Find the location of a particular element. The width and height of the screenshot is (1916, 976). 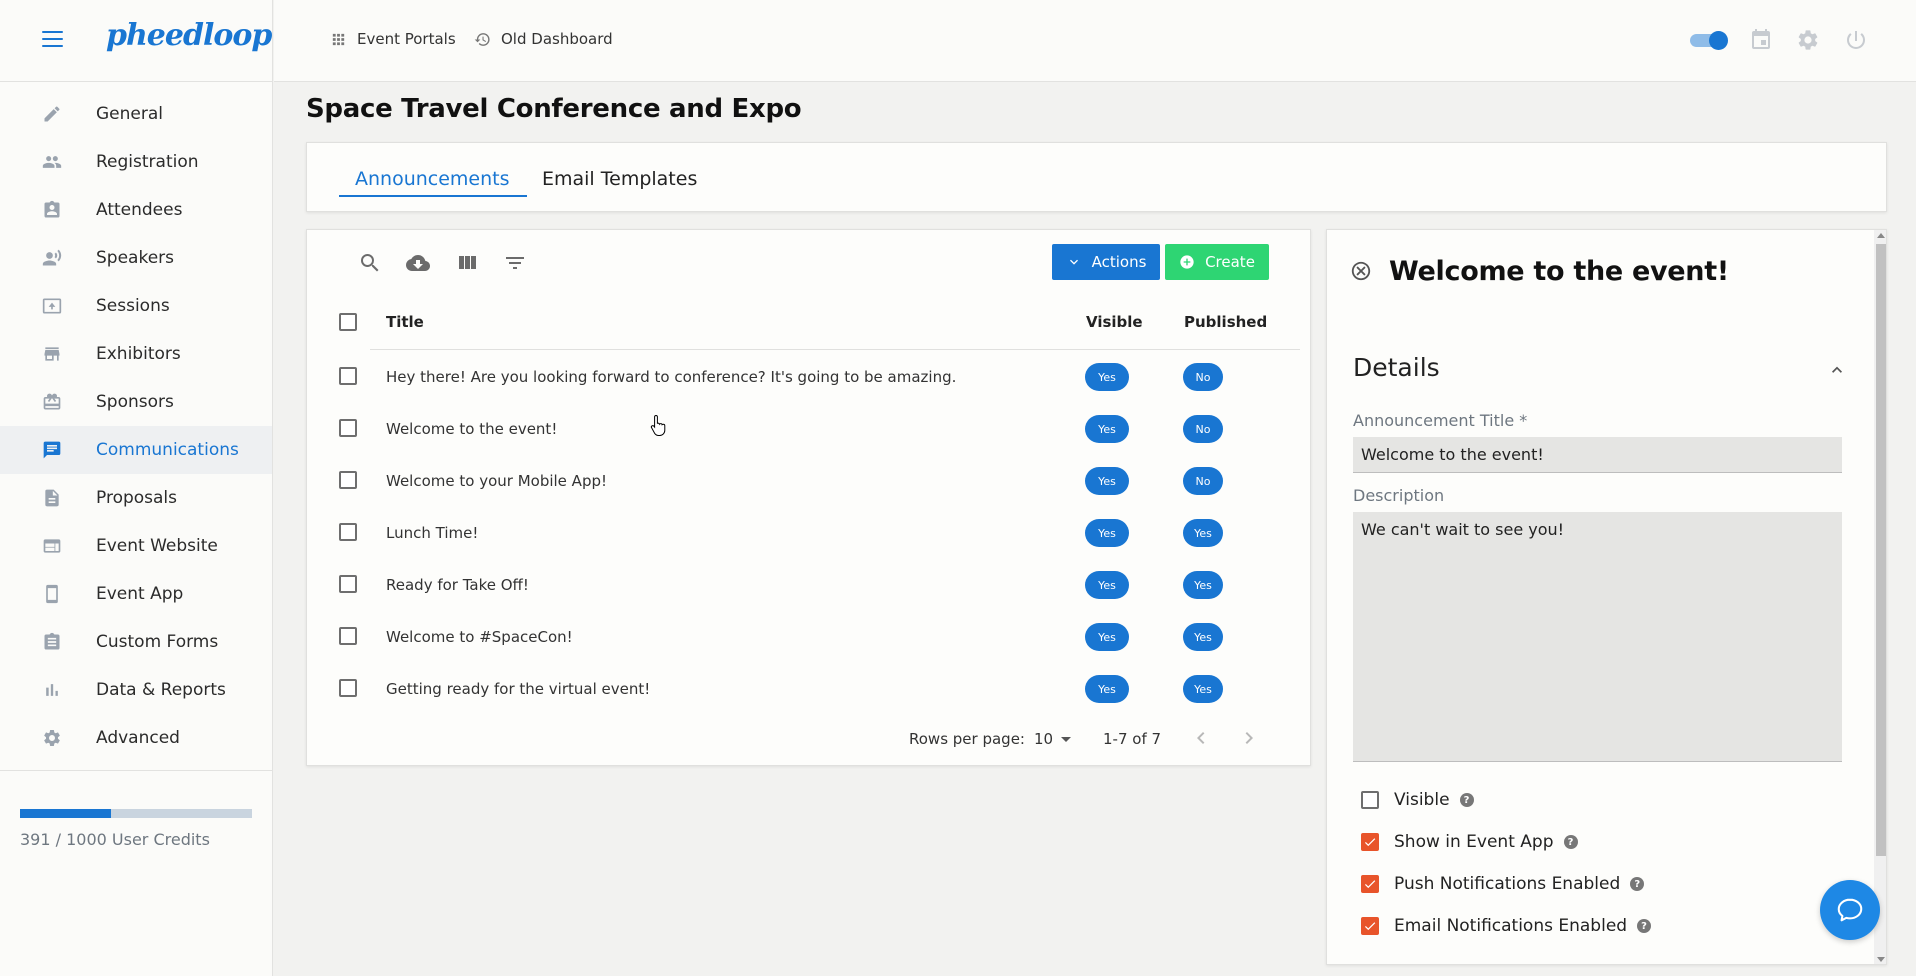

panel-scrollbar is located at coordinates (1880, 597).